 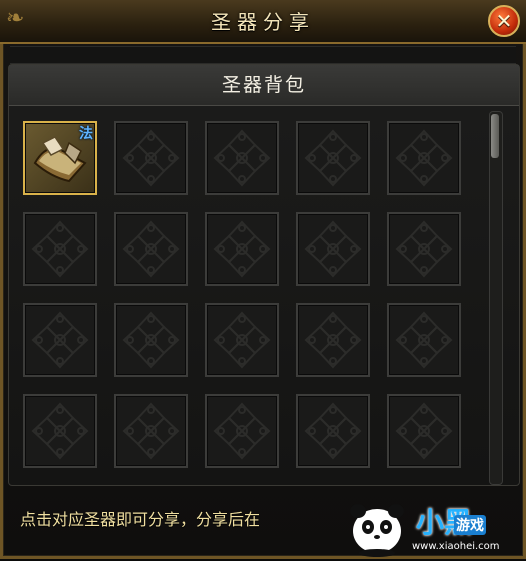 I want to click on item-type-badge: 法, so click(x=86, y=134).